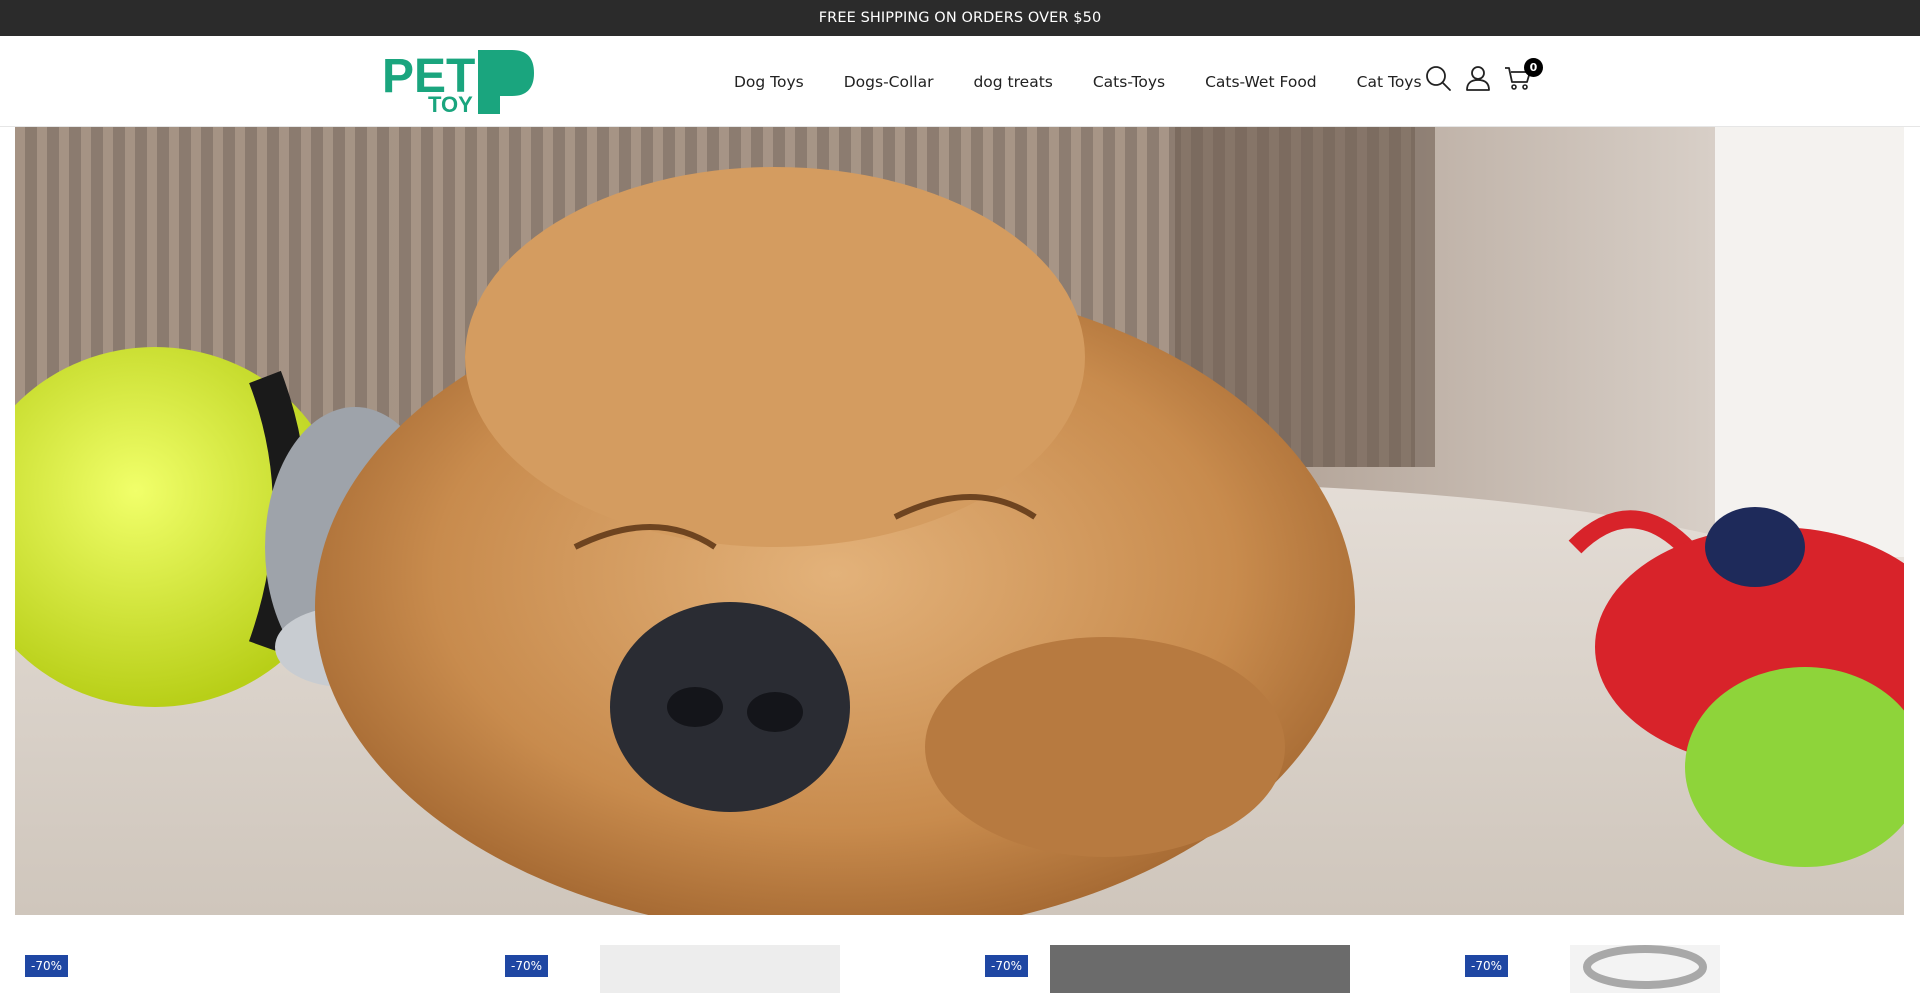 The width and height of the screenshot is (1920, 997). I want to click on cart-icon: 0, so click(1523, 75).